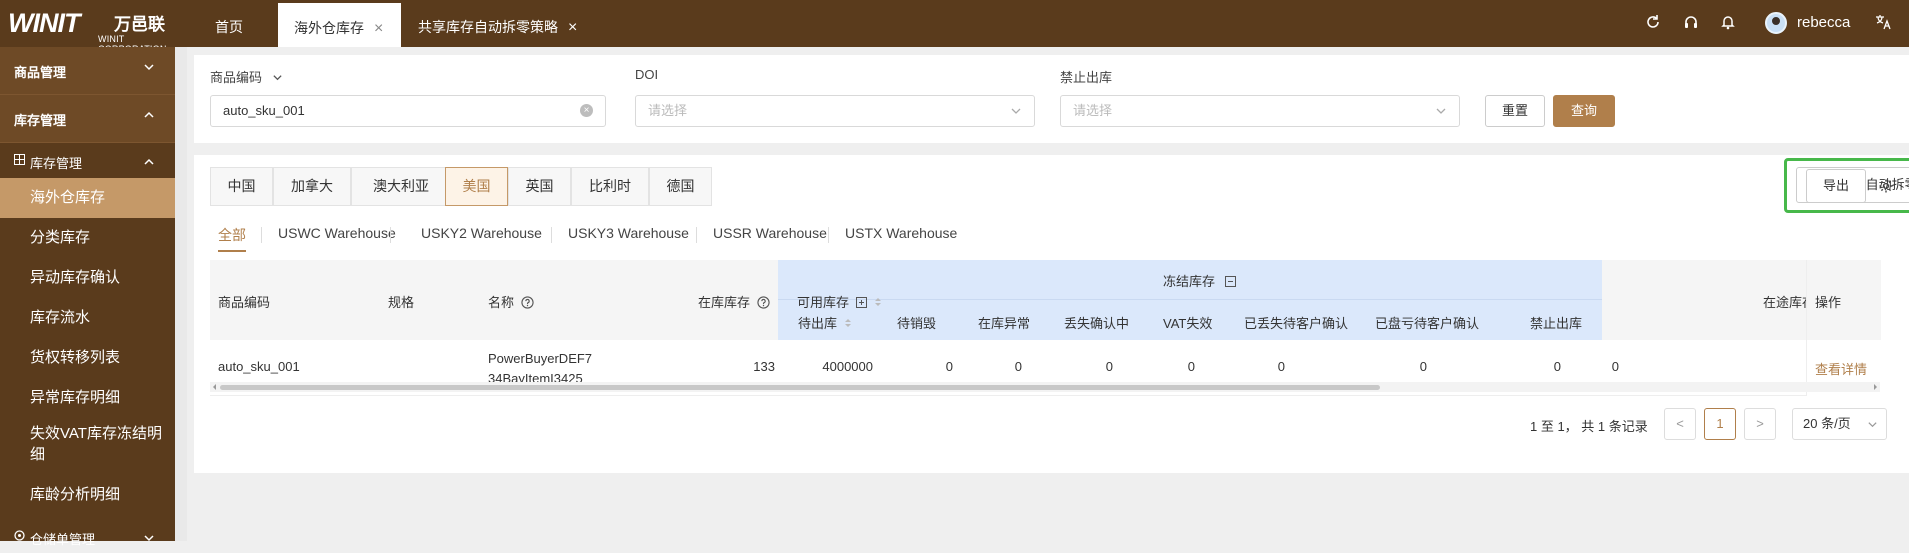 This screenshot has width=1909, height=553. Describe the element at coordinates (1296, 323) in the screenshot. I see `col-lost-pending-customer: 已丢失待客户确认` at that location.